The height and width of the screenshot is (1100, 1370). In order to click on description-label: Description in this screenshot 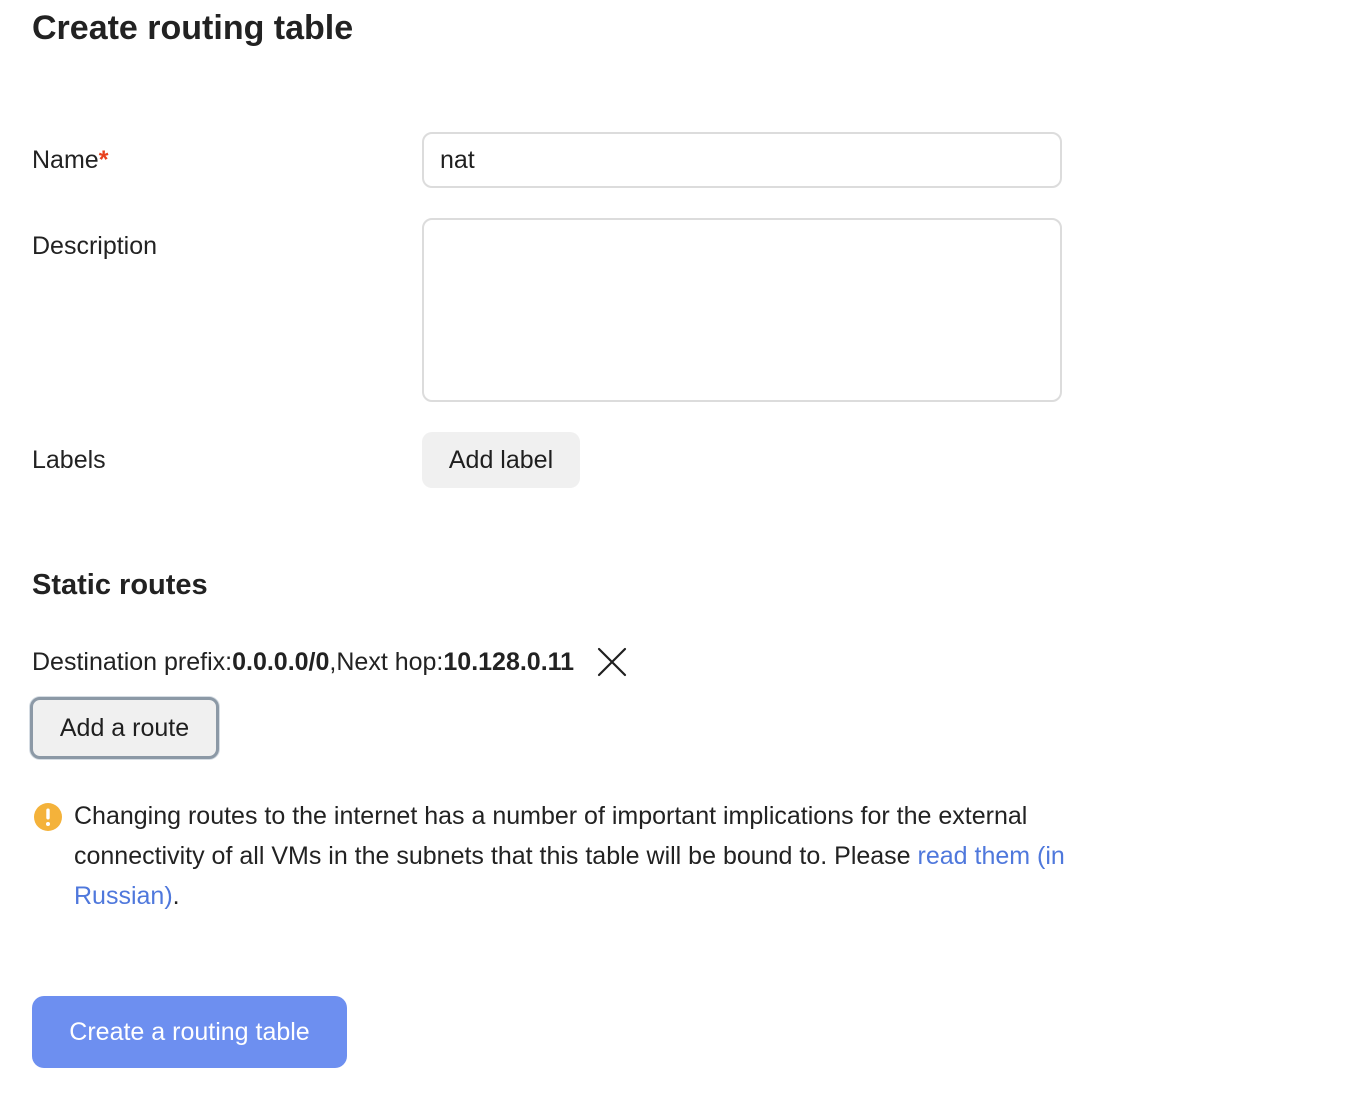, I will do `click(95, 246)`.